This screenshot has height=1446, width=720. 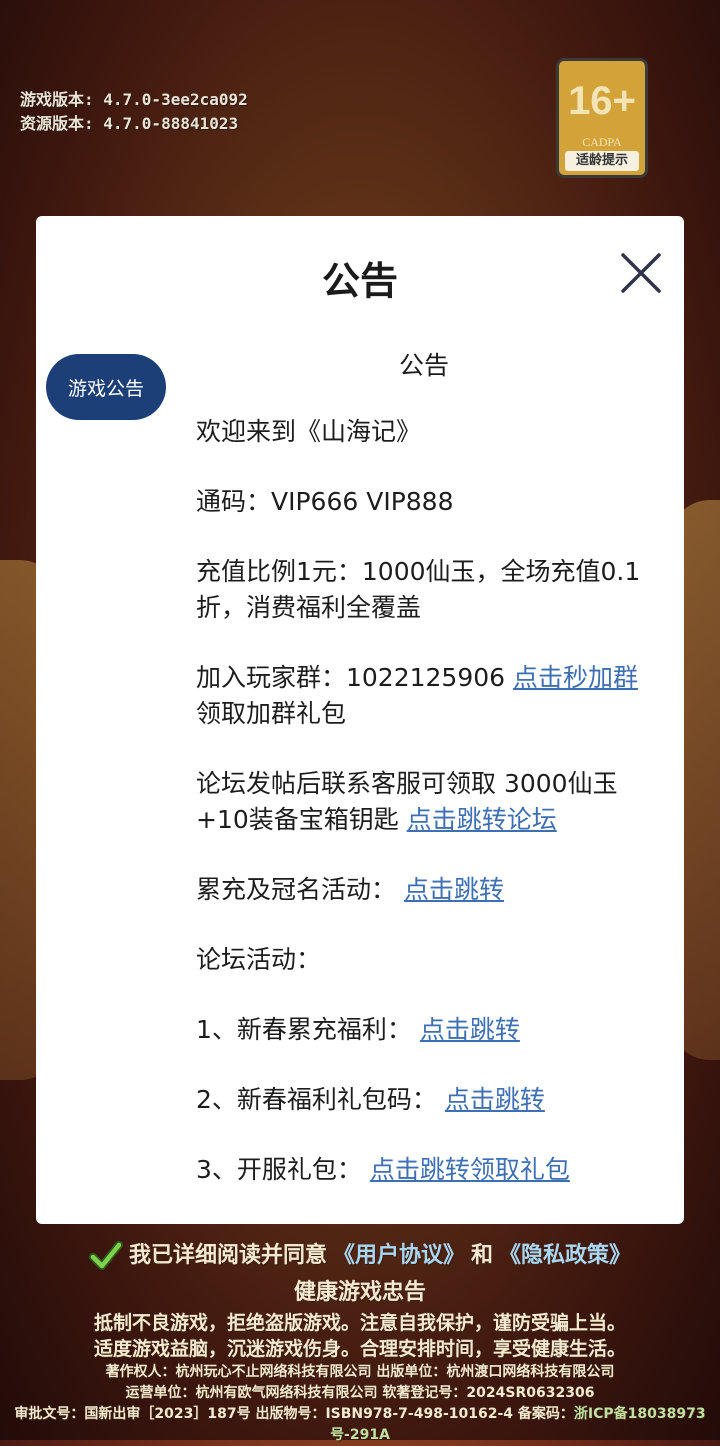 What do you see at coordinates (227, 1255) in the screenshot?
I see `agreement-text: 我已详细阅读并同意` at bounding box center [227, 1255].